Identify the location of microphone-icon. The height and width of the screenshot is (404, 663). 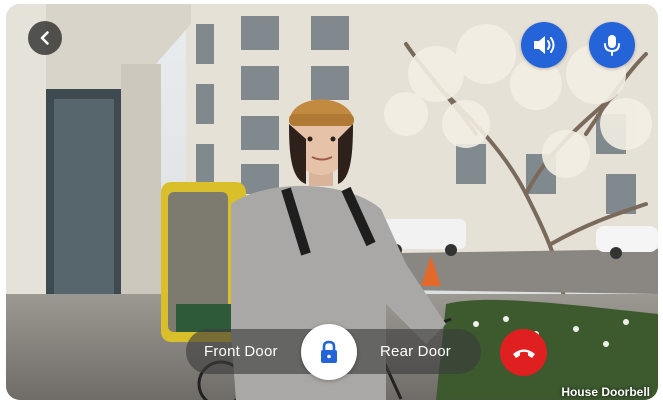
(612, 45).